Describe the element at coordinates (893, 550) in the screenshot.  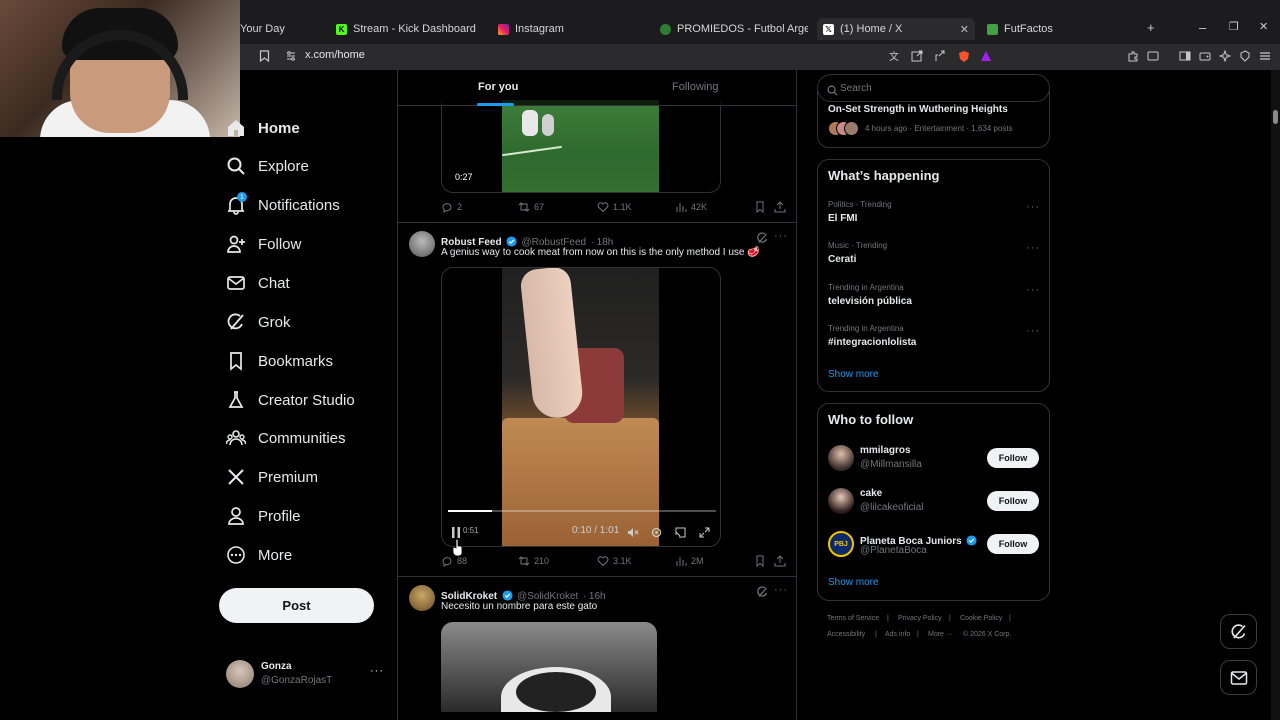
I see `suggested-user-handle: @PlanetaBoca` at that location.